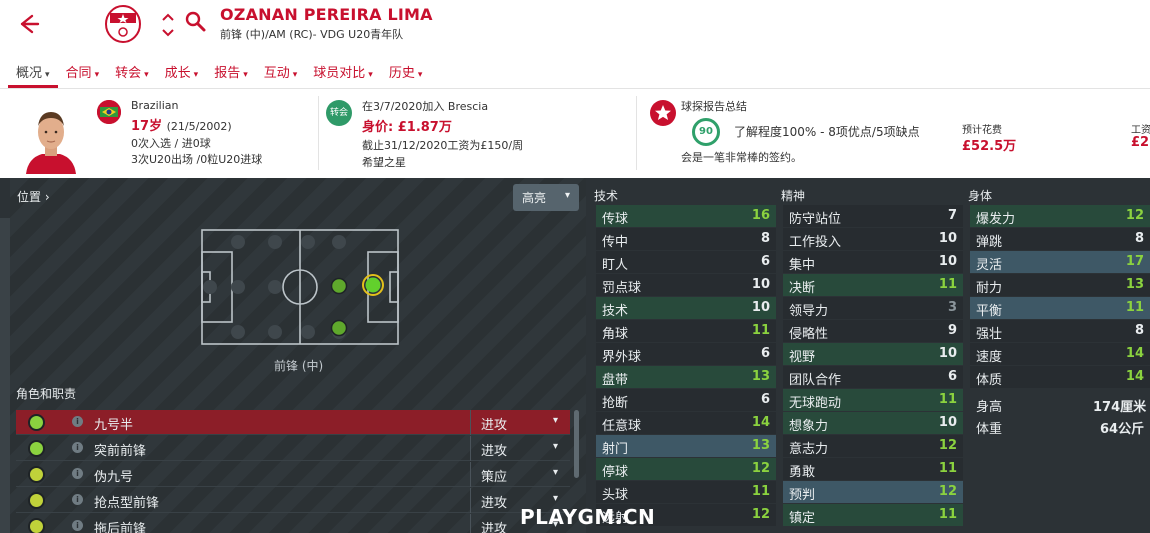  I want to click on attribute-value: 10, so click(760, 284).